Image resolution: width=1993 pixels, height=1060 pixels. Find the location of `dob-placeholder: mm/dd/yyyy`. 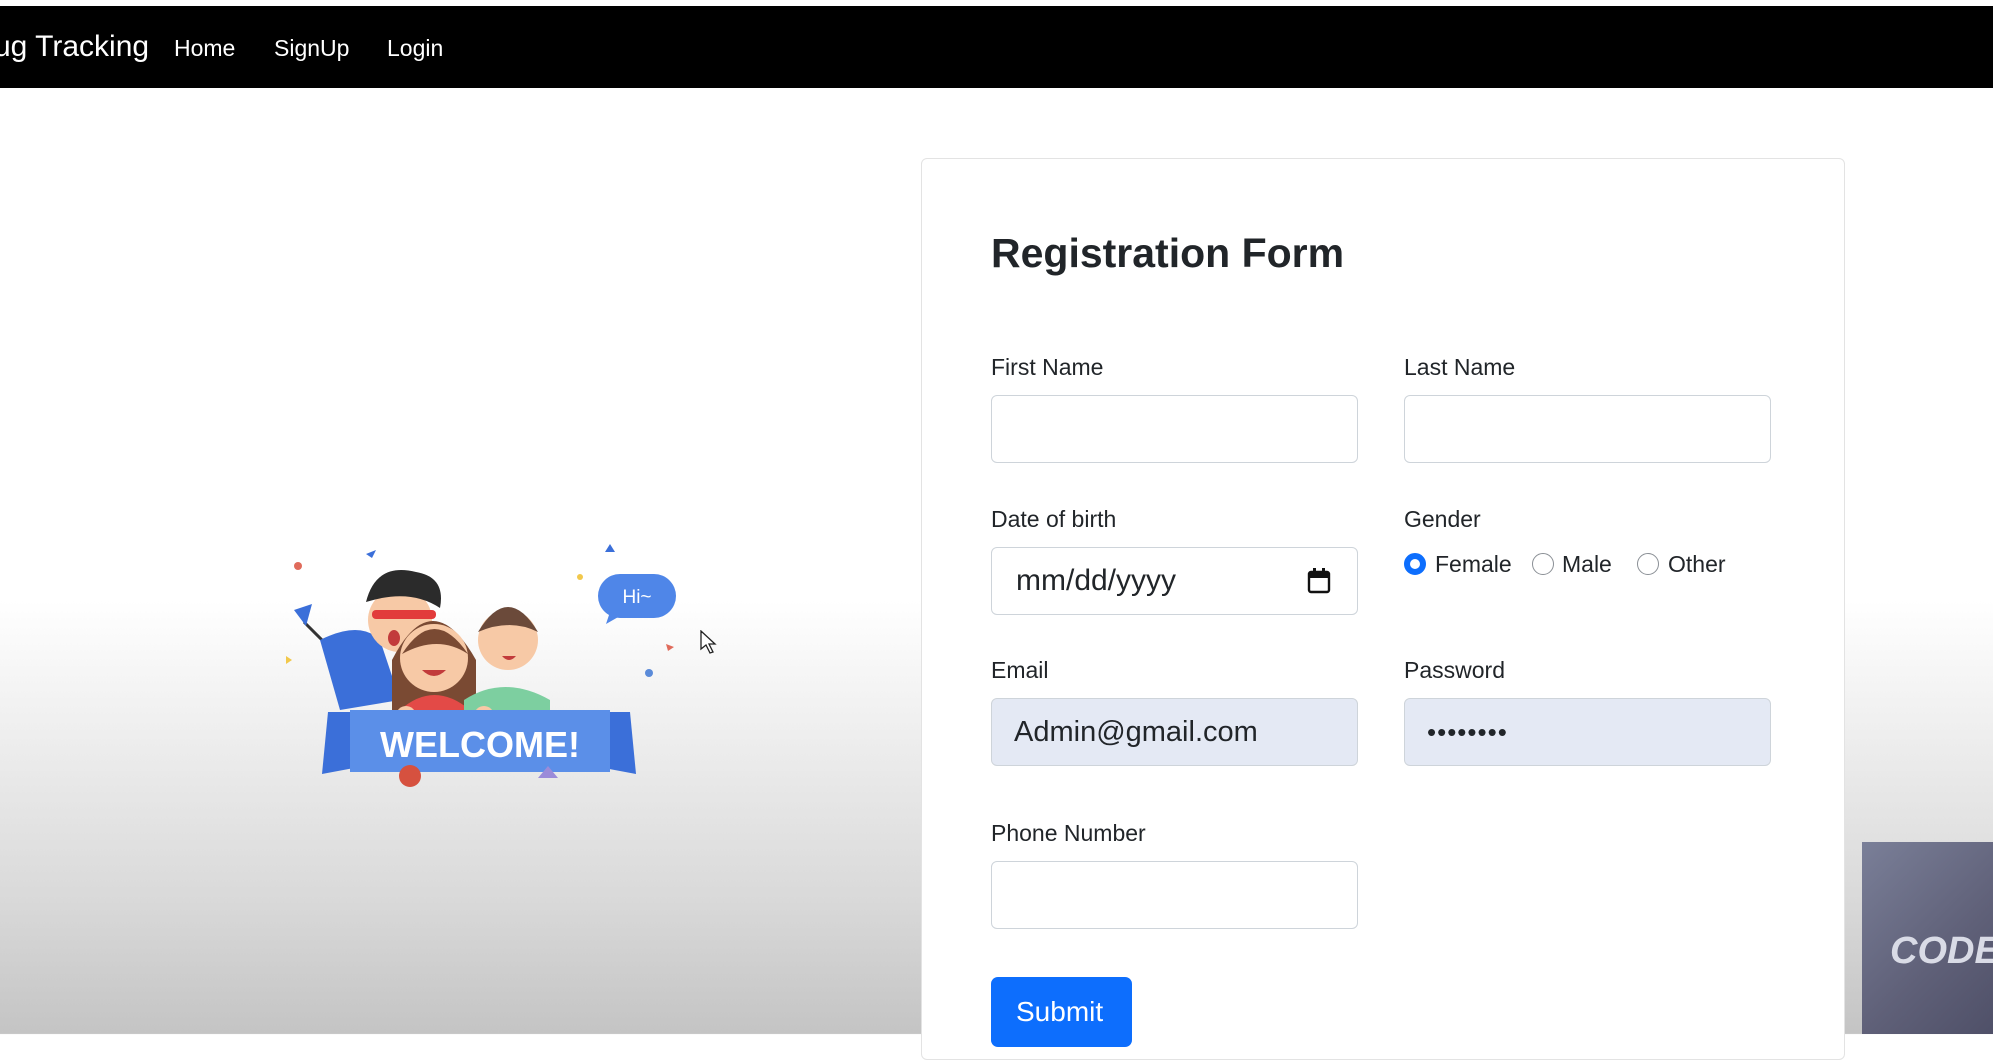

dob-placeholder: mm/dd/yyyy is located at coordinates (1096, 580).